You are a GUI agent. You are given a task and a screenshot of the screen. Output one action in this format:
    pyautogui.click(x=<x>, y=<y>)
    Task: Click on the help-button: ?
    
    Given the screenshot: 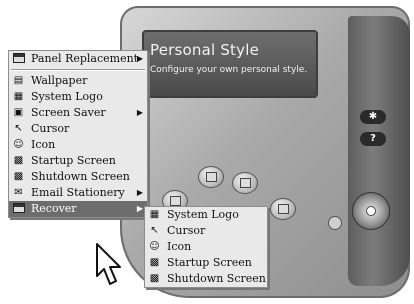 What is the action you would take?
    pyautogui.click(x=373, y=139)
    